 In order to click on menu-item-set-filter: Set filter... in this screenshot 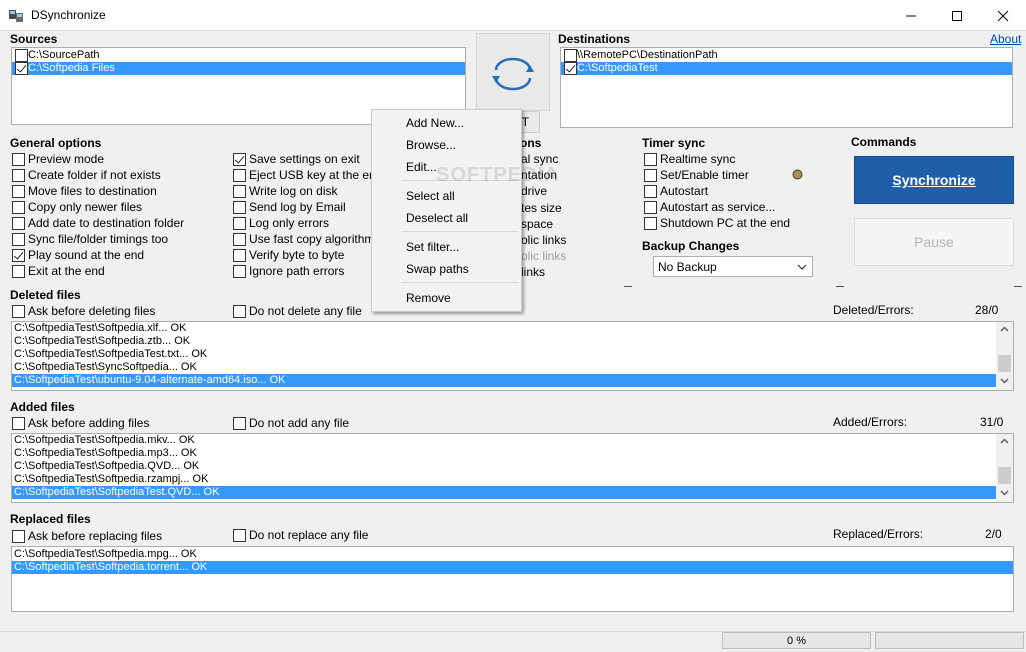, I will do `click(432, 247)`.